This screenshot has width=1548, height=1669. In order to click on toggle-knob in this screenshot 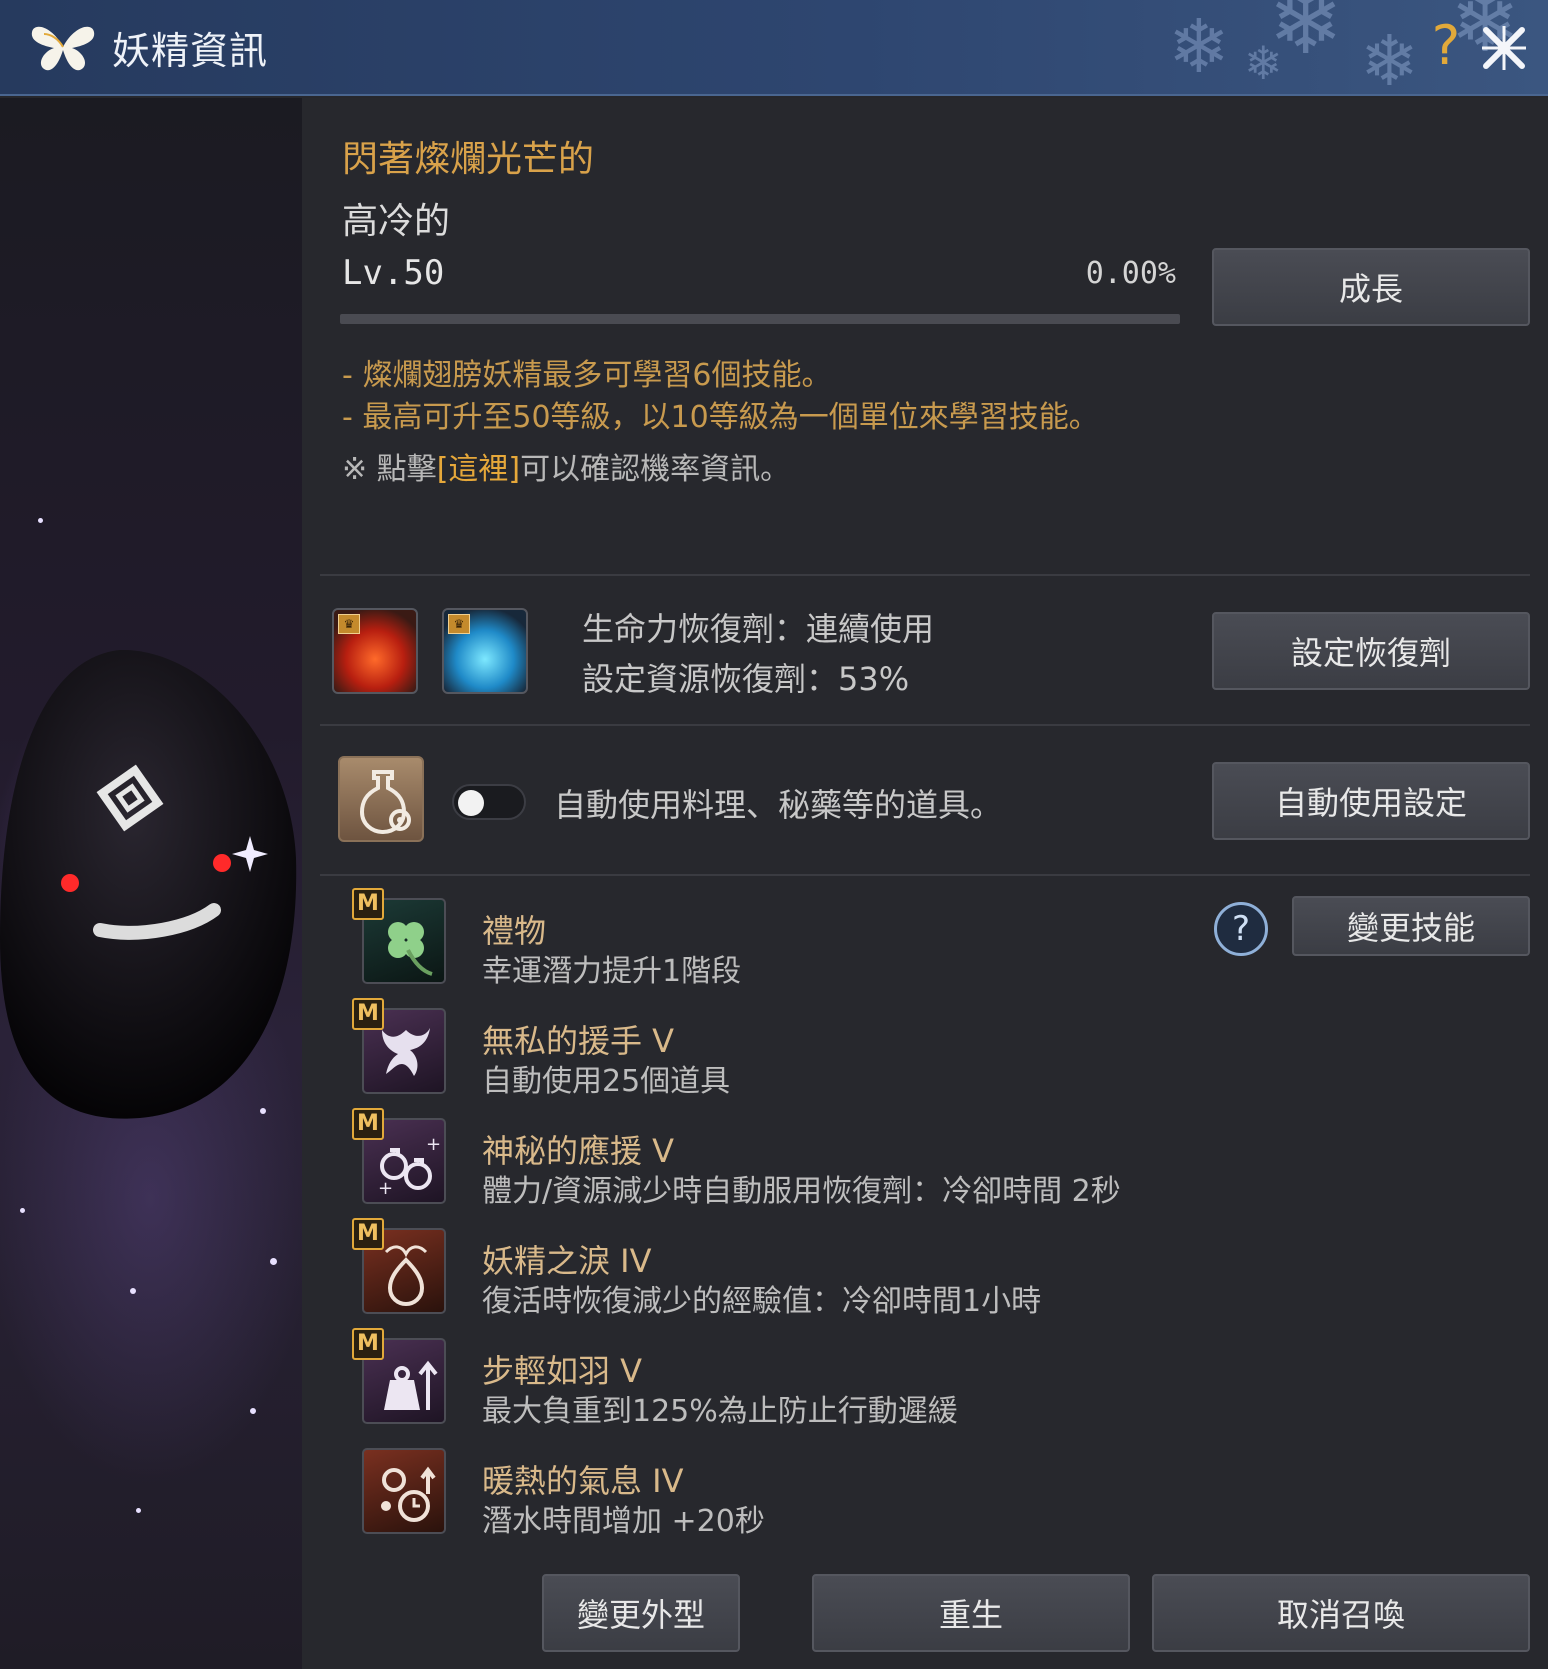, I will do `click(471, 803)`.